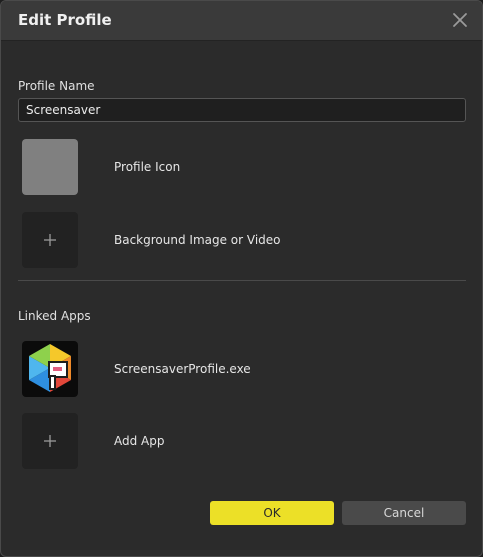 This screenshot has height=557, width=483. What do you see at coordinates (241, 21) in the screenshot?
I see `dialog-titlebar: Edit Profile` at bounding box center [241, 21].